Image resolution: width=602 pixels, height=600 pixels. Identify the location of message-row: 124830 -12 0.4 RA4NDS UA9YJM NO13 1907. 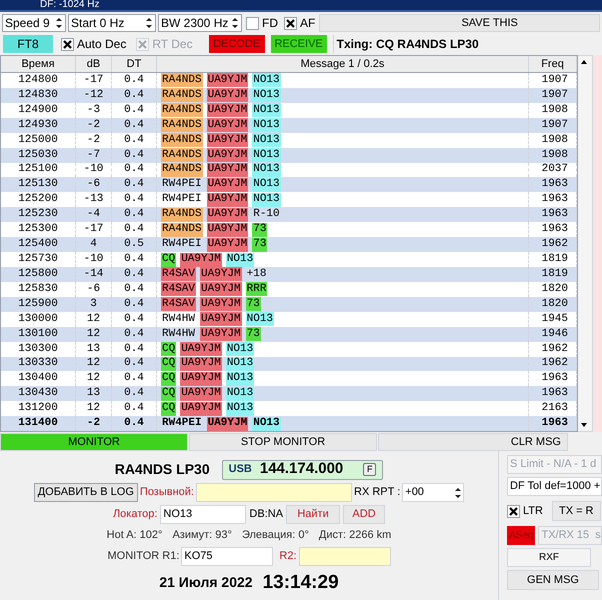
(289, 95).